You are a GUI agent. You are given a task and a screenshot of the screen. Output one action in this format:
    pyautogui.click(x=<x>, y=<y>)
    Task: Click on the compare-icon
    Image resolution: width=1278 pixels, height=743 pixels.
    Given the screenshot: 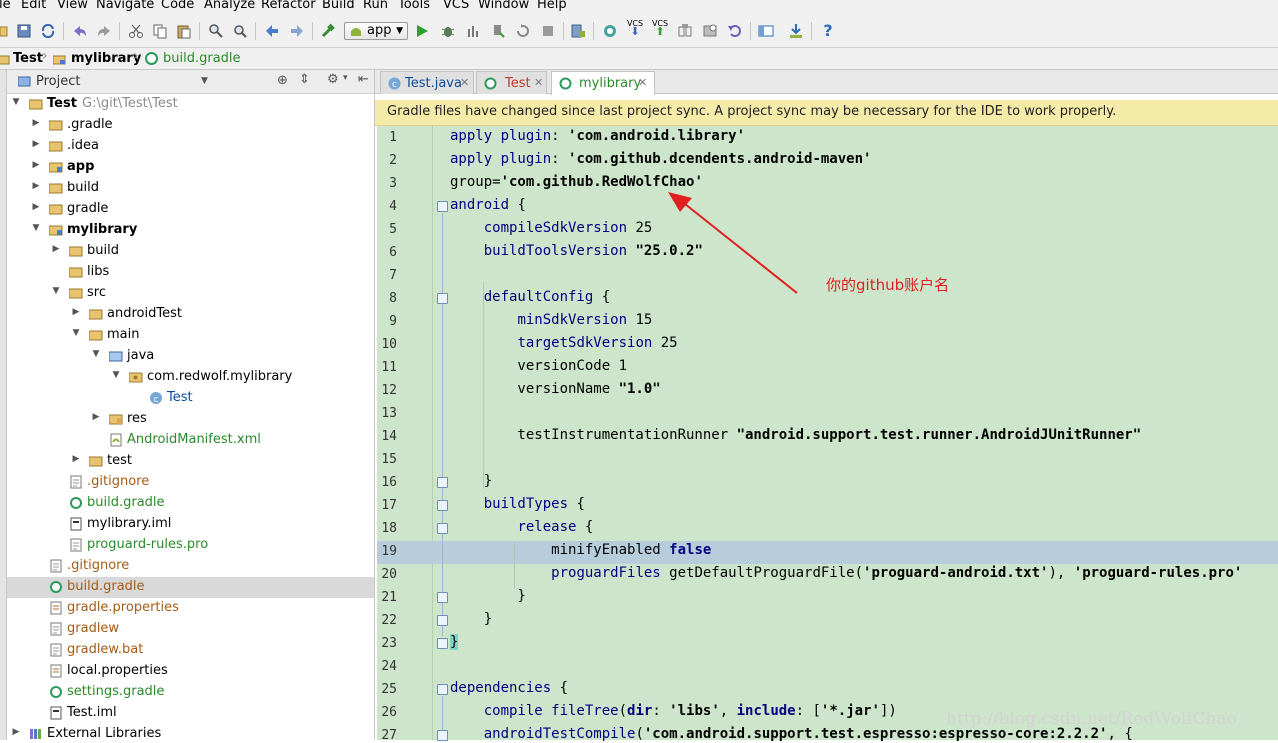 What is the action you would take?
    pyautogui.click(x=685, y=31)
    